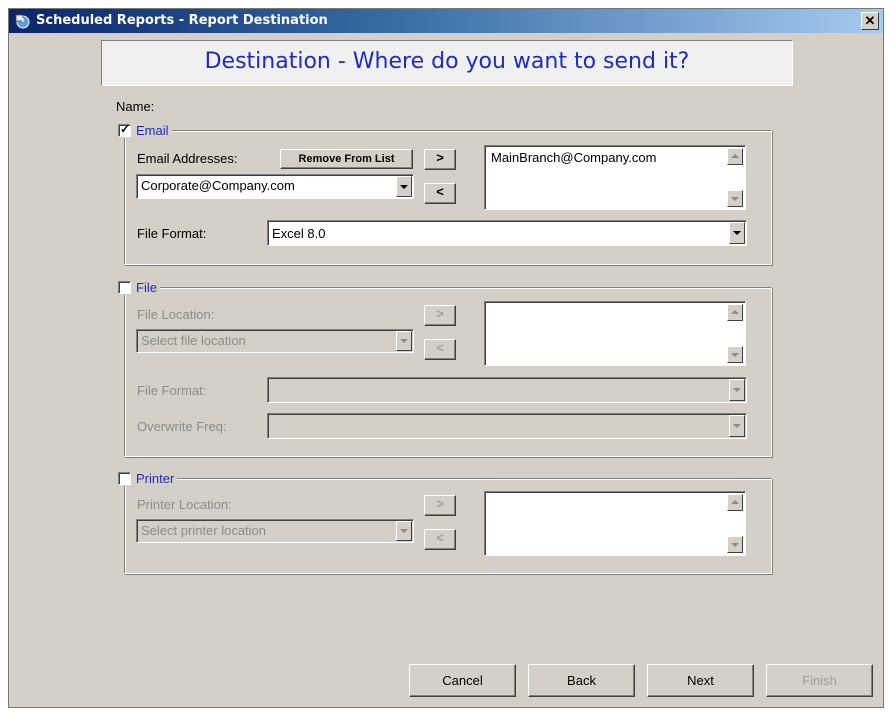  What do you see at coordinates (700, 680) in the screenshot?
I see `next-button: Next` at bounding box center [700, 680].